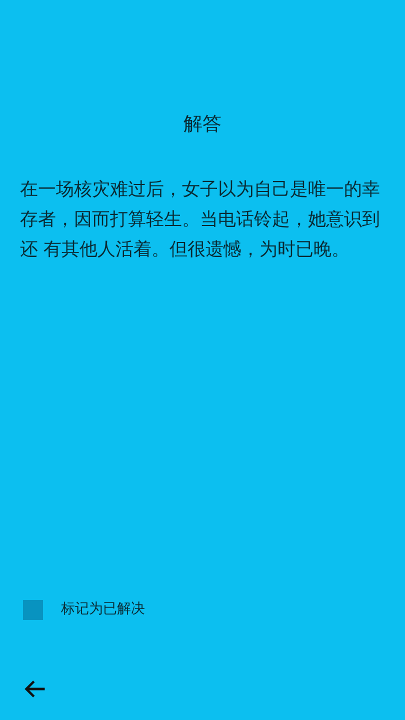  Describe the element at coordinates (103, 609) in the screenshot. I see `checkbox-label: 标记为已解决` at that location.